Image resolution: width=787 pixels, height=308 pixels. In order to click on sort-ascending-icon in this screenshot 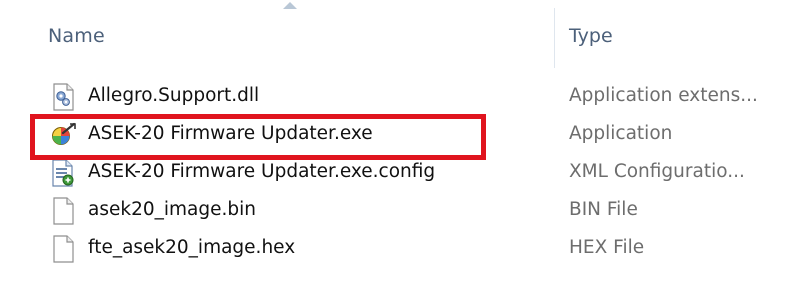, I will do `click(290, 5)`.